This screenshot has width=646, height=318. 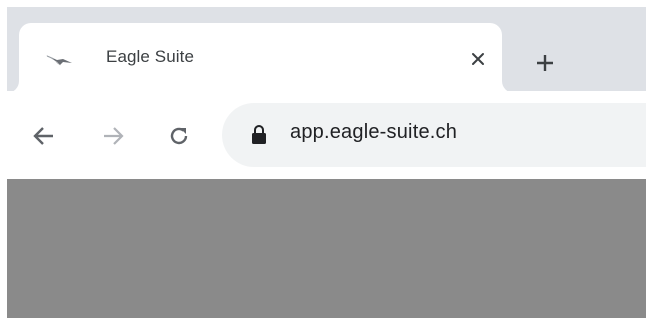 What do you see at coordinates (59, 61) in the screenshot?
I see `eagle-icon` at bounding box center [59, 61].